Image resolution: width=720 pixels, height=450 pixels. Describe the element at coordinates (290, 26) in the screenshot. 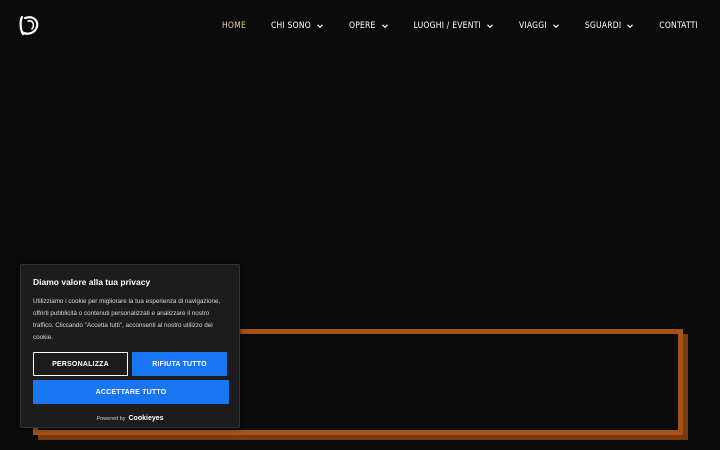

I see `nav-item-label: CHI SONO` at that location.